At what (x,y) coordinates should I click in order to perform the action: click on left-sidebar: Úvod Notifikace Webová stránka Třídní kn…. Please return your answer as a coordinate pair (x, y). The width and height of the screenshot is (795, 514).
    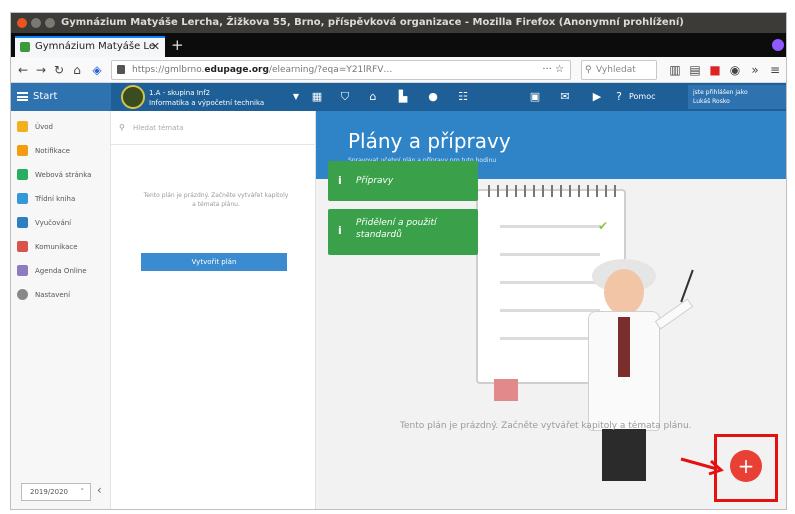
    Looking at the image, I should click on (61, 310).